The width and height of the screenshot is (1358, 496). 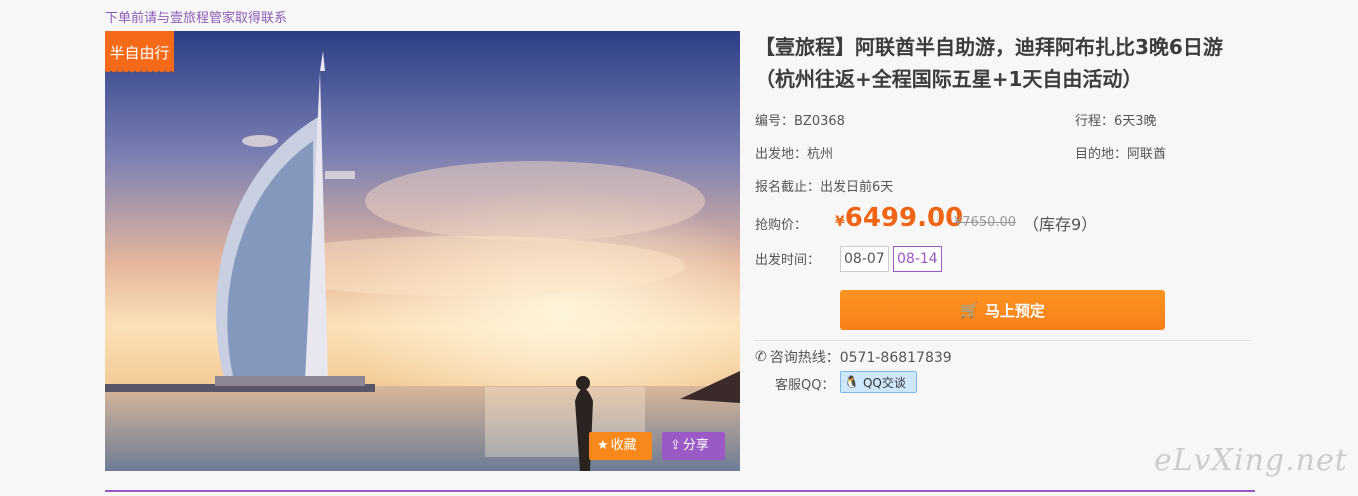 I want to click on divider, so click(x=1002, y=340).